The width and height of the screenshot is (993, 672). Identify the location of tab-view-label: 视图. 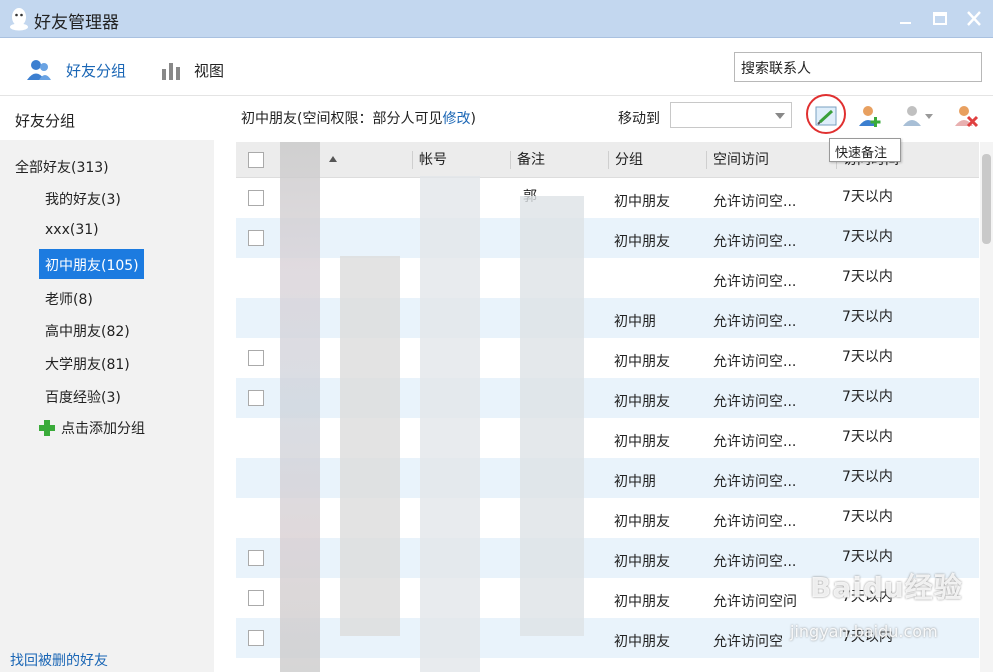
(209, 70).